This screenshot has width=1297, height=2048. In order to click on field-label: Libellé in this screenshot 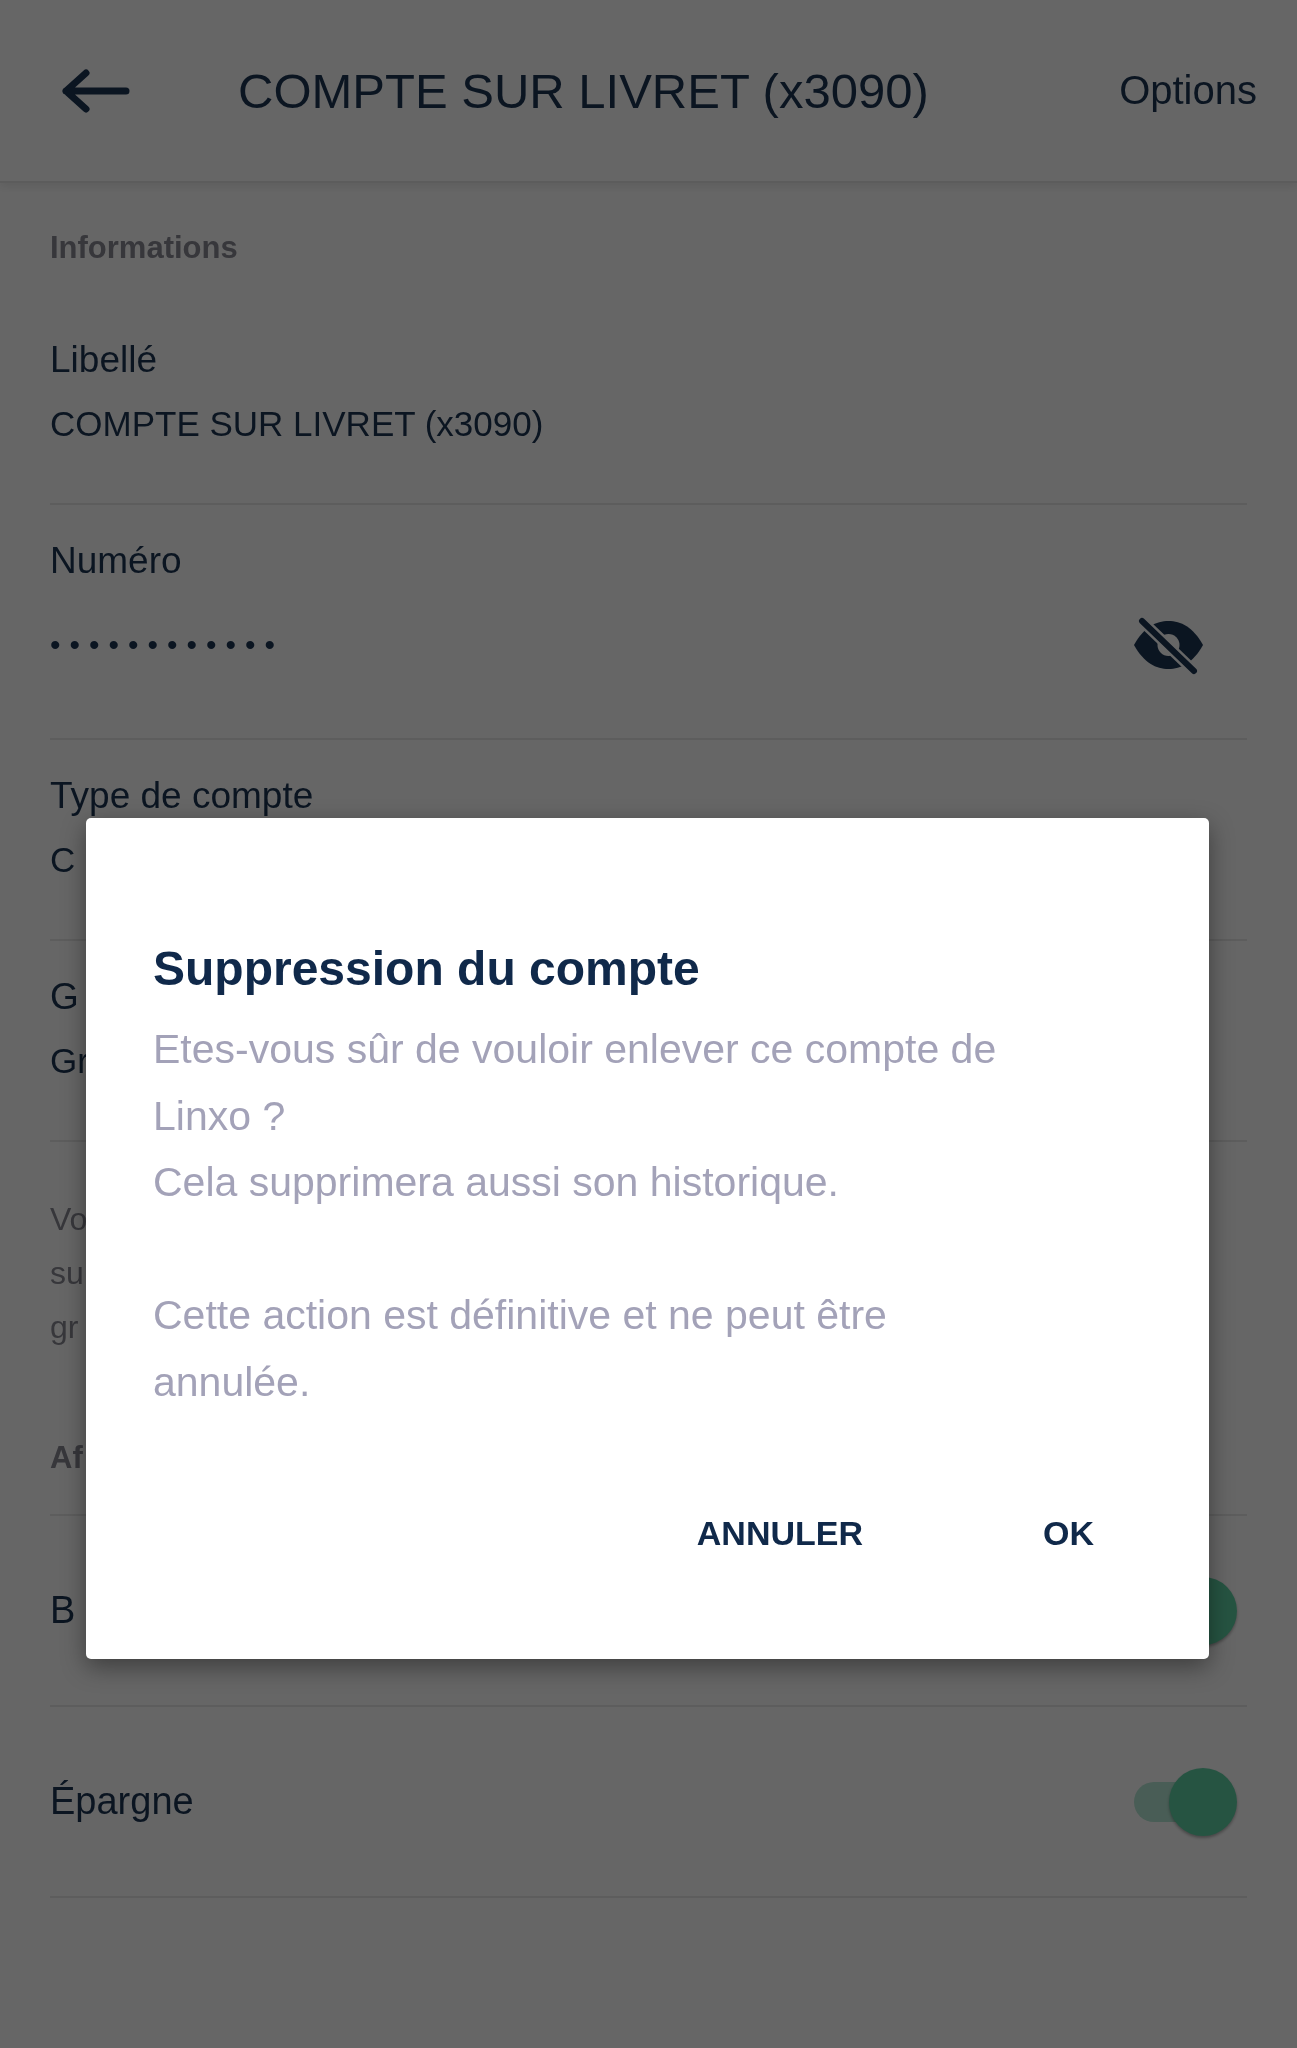, I will do `click(103, 360)`.